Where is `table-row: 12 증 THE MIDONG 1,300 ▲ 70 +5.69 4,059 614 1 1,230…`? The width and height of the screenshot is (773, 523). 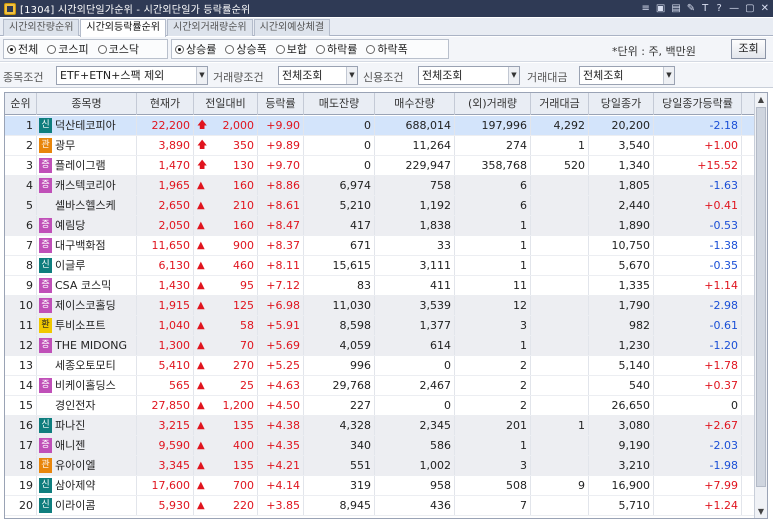 table-row: 12 증 THE MIDONG 1,300 ▲ 70 +5.69 4,059 614 1 1,230… is located at coordinates (380, 346).